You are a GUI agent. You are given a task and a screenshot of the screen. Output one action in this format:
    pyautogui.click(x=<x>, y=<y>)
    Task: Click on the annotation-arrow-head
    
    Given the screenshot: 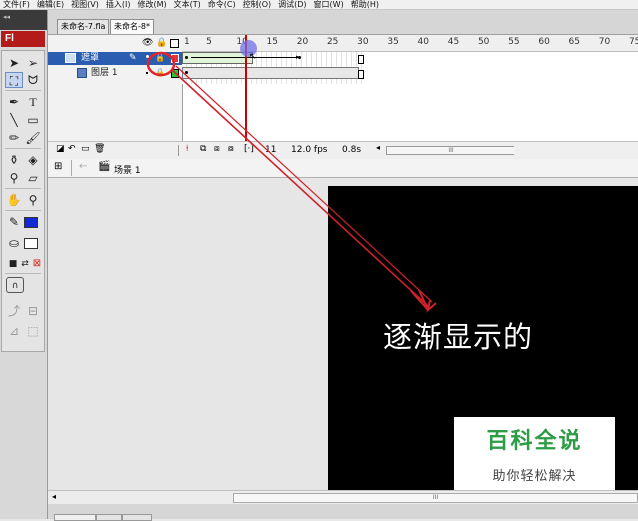 What is the action you would take?
    pyautogui.click(x=419, y=300)
    